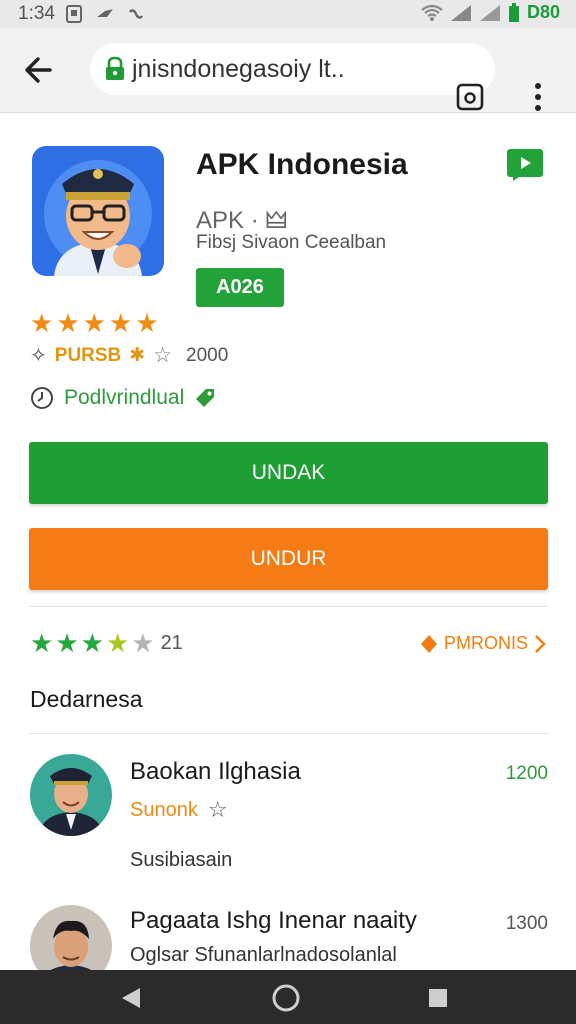 The height and width of the screenshot is (1024, 576). Describe the element at coordinates (525, 165) in the screenshot. I see `play-store-icon` at that location.